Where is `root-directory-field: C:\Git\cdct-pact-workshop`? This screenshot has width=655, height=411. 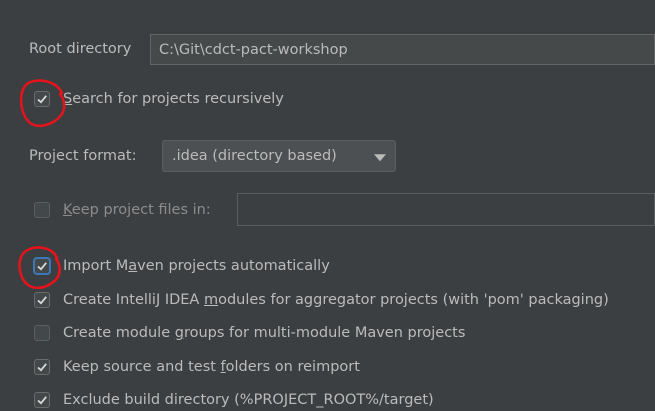
root-directory-field: C:\Git\cdct-pact-workshop is located at coordinates (402, 49).